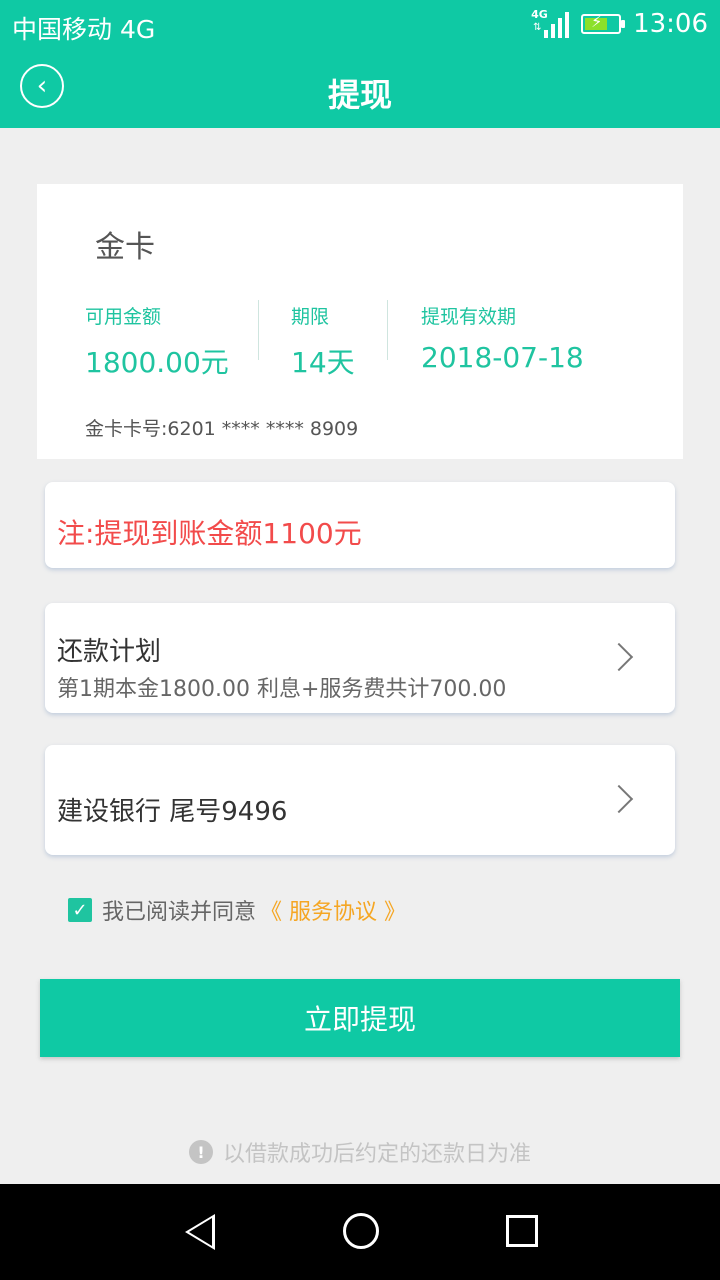 The width and height of the screenshot is (720, 1280). What do you see at coordinates (109, 652) in the screenshot?
I see `repayment-plan-title: 还款计划` at bounding box center [109, 652].